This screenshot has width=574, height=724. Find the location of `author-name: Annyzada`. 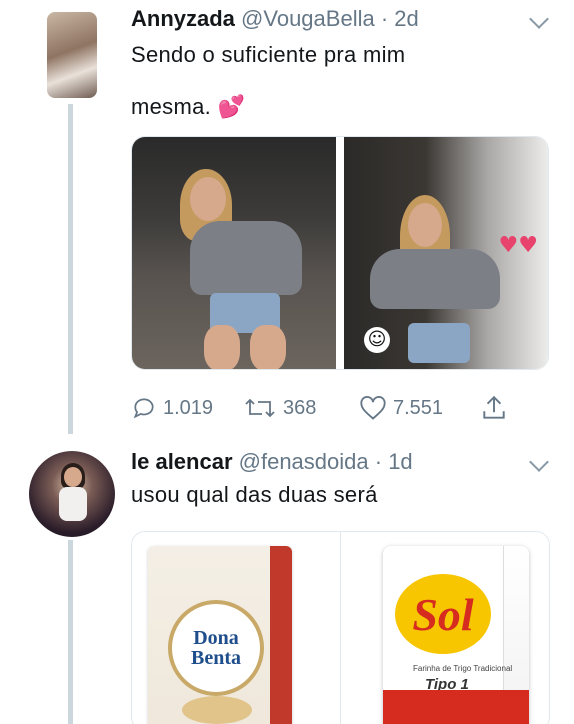

author-name: Annyzada is located at coordinates (183, 18).